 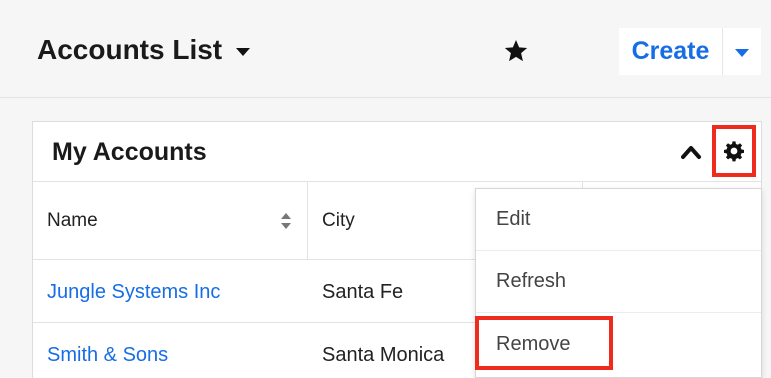 I want to click on account-city: Santa Fe, so click(x=363, y=291).